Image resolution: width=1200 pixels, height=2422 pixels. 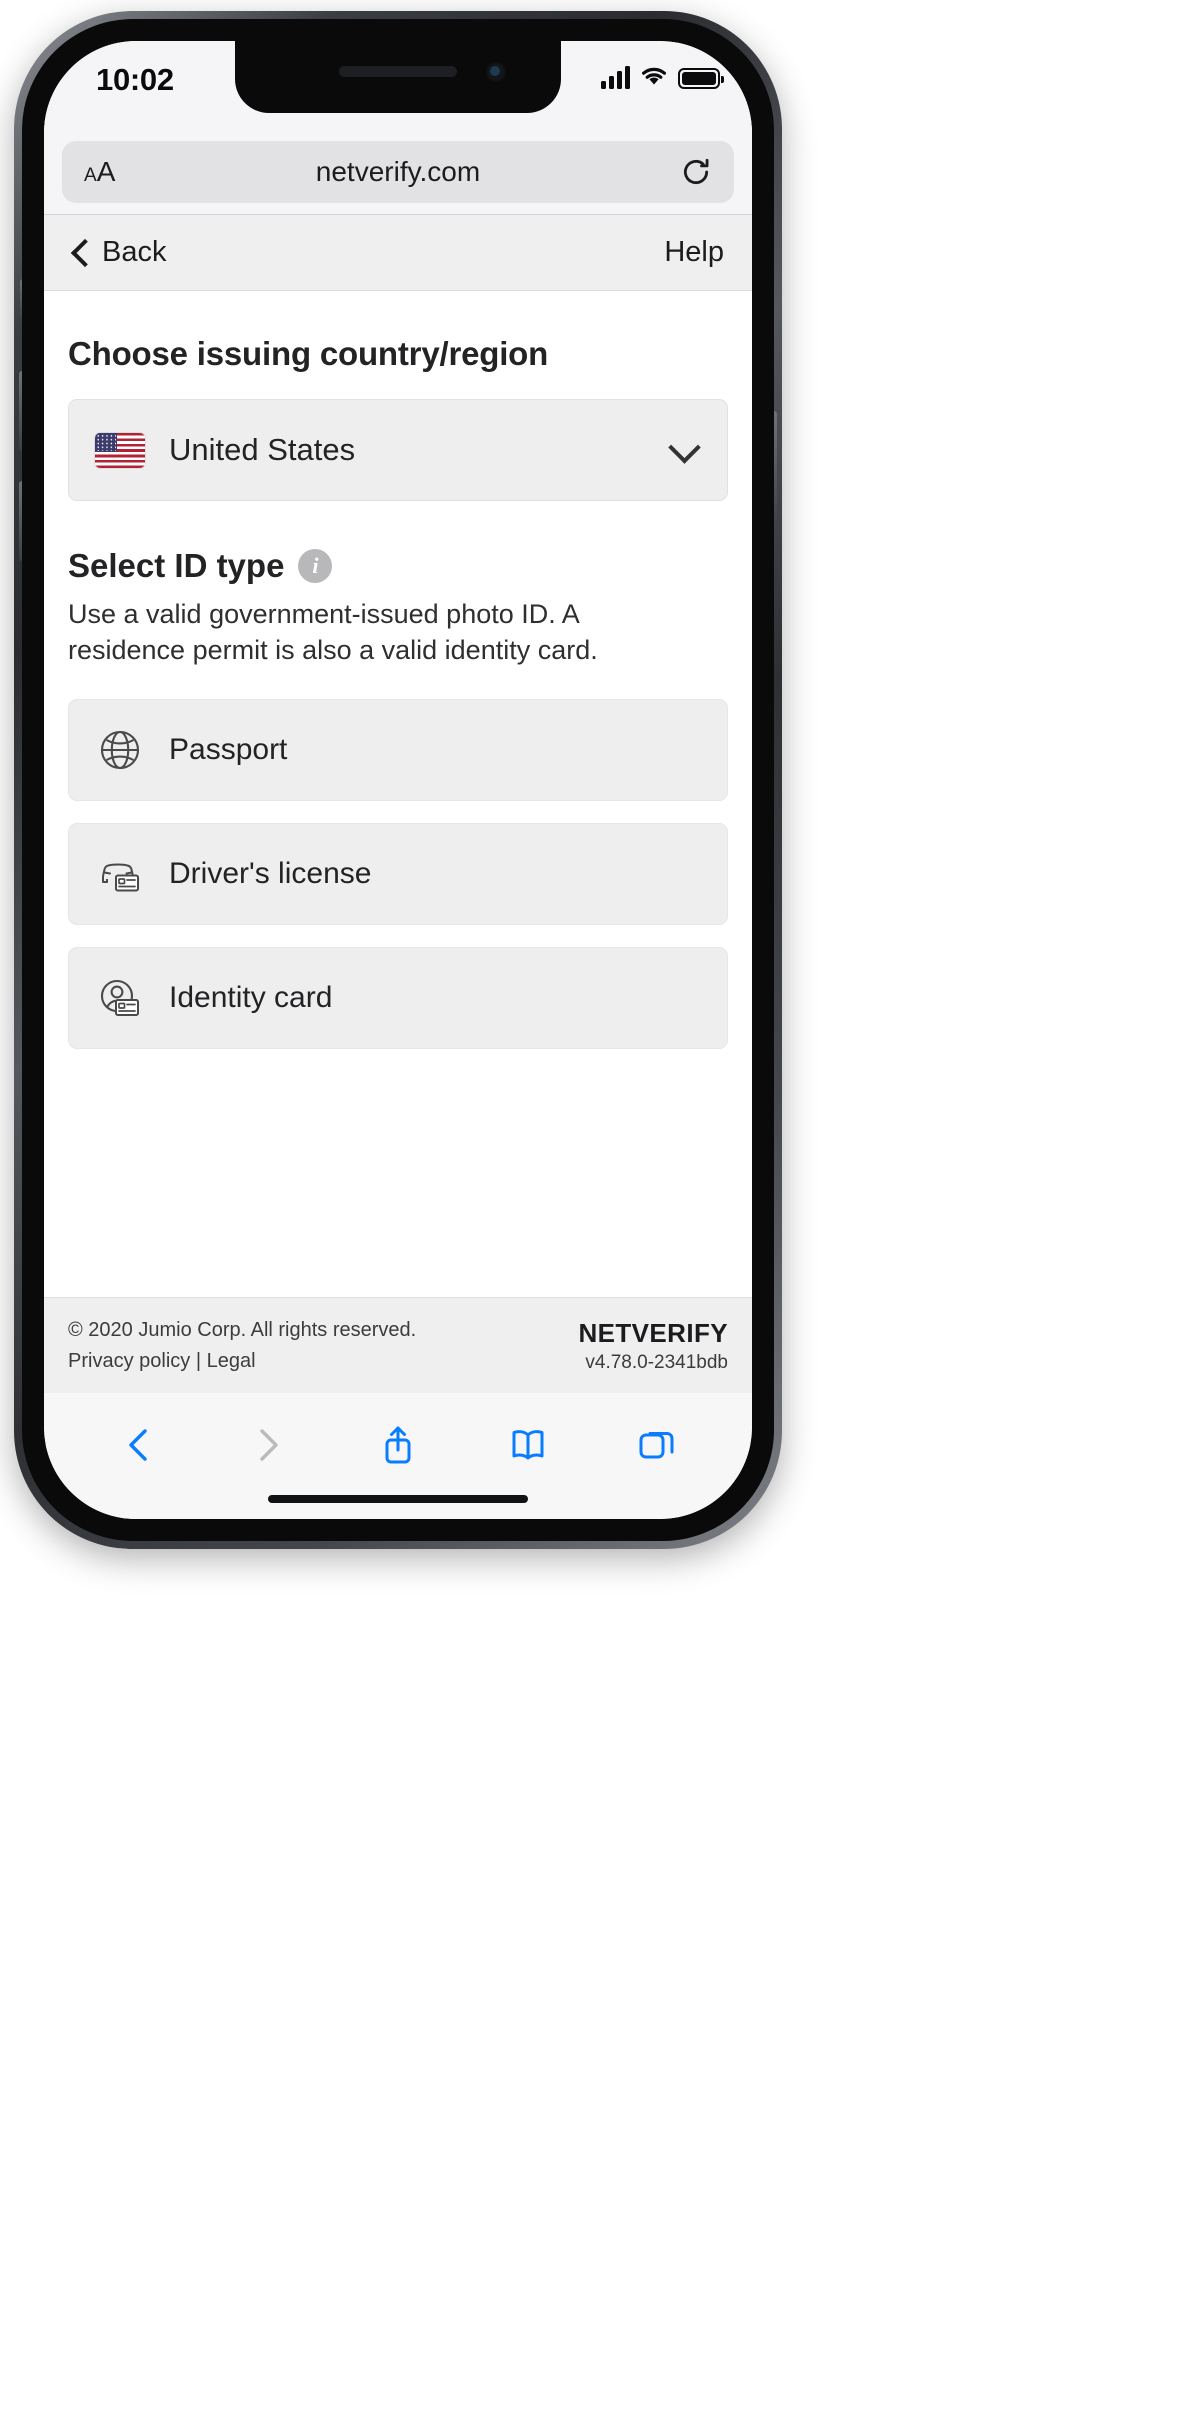 What do you see at coordinates (80, 253) in the screenshot?
I see `chevron-left-icon` at bounding box center [80, 253].